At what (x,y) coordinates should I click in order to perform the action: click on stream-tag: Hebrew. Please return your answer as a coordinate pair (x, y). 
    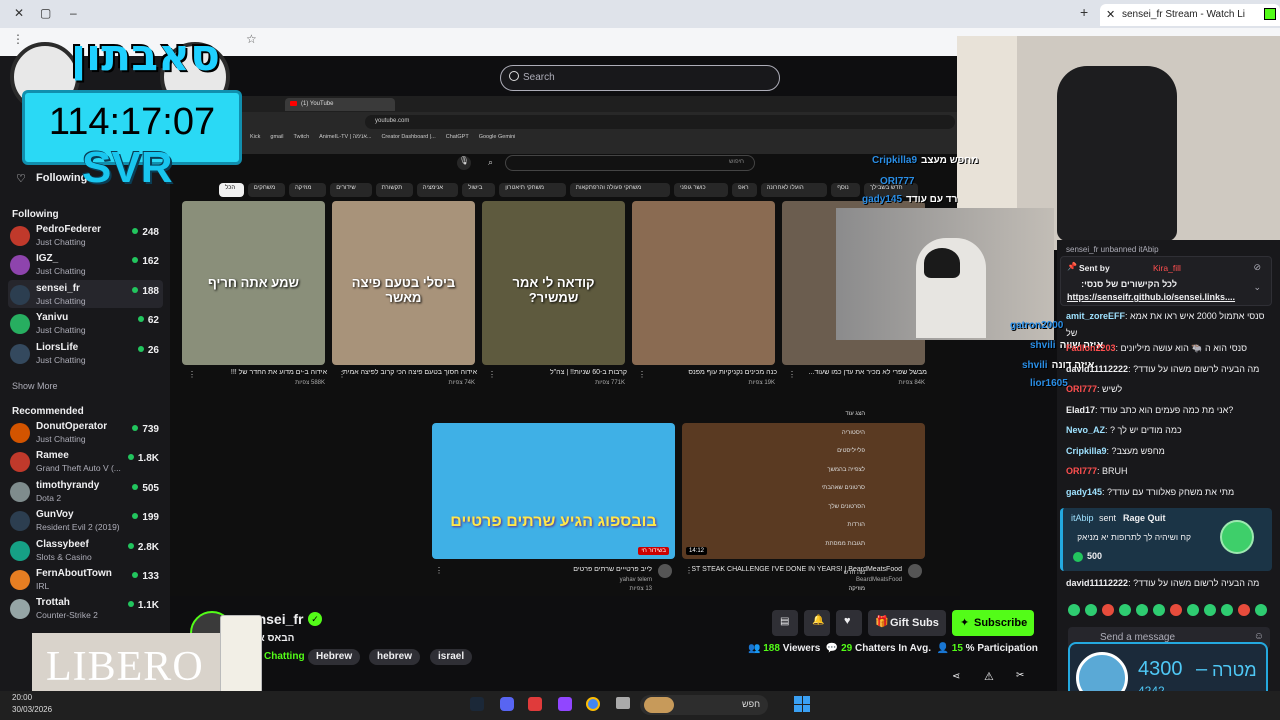
    Looking at the image, I should click on (334, 657).